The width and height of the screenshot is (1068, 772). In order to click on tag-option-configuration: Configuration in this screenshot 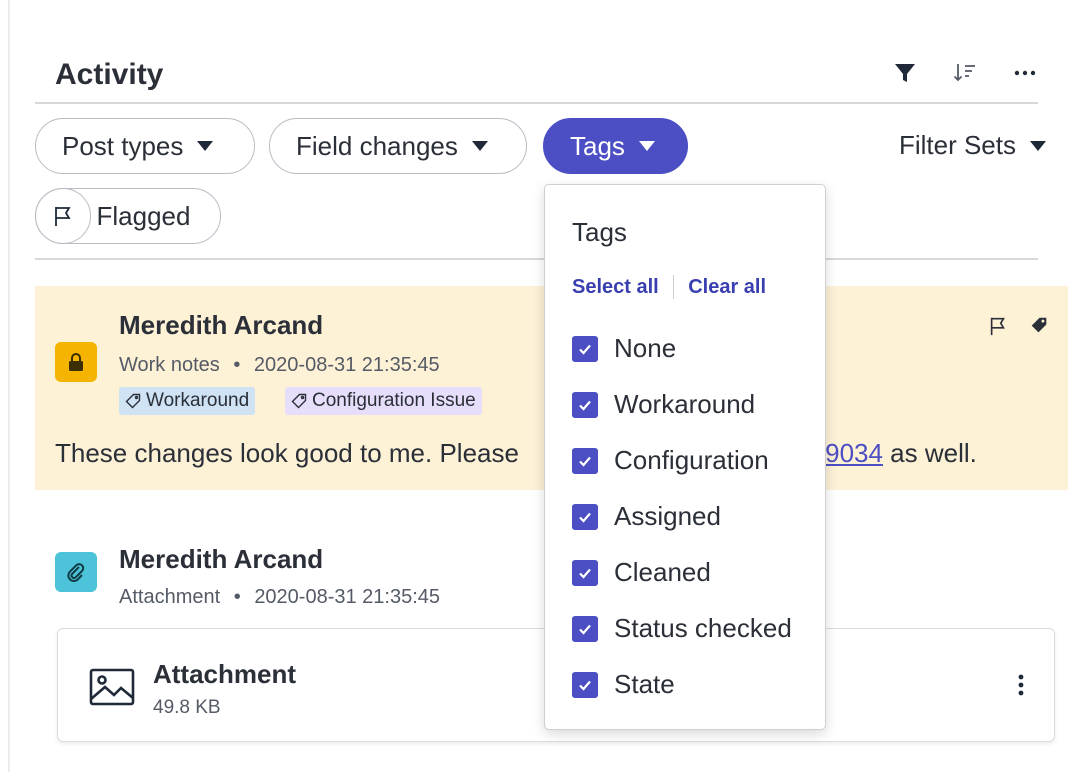, I will do `click(670, 460)`.